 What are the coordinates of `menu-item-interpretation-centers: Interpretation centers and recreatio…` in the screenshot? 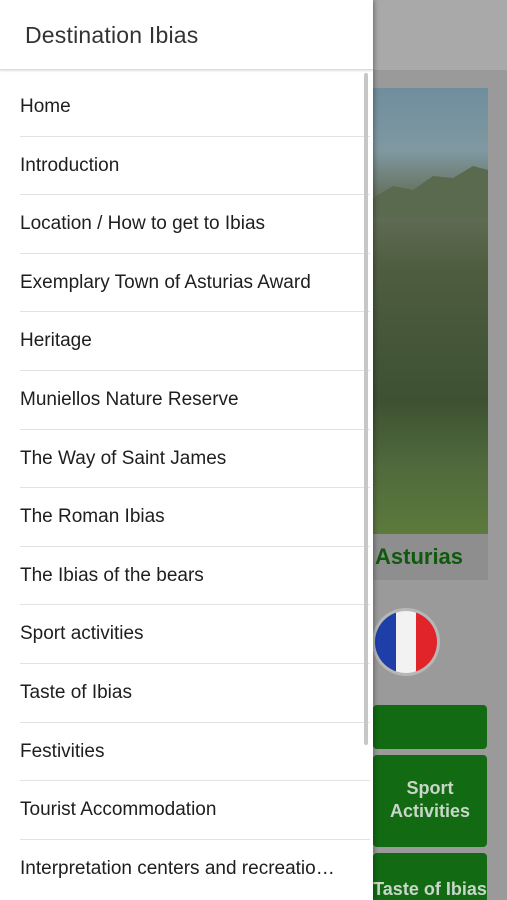 It's located at (195, 869).